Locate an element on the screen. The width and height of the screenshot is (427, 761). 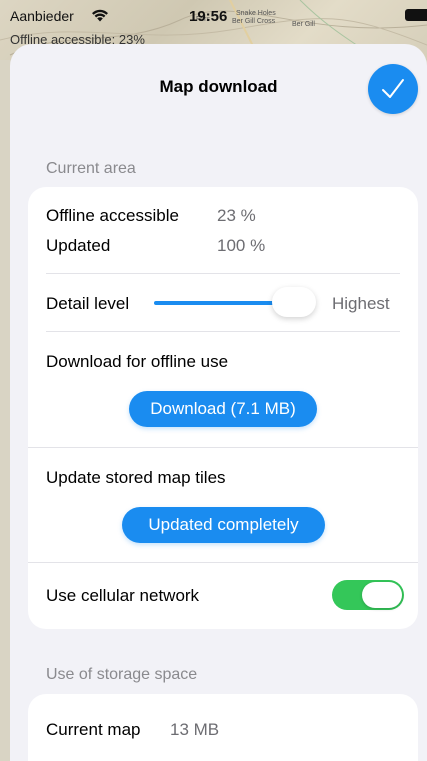
done-button is located at coordinates (393, 89).